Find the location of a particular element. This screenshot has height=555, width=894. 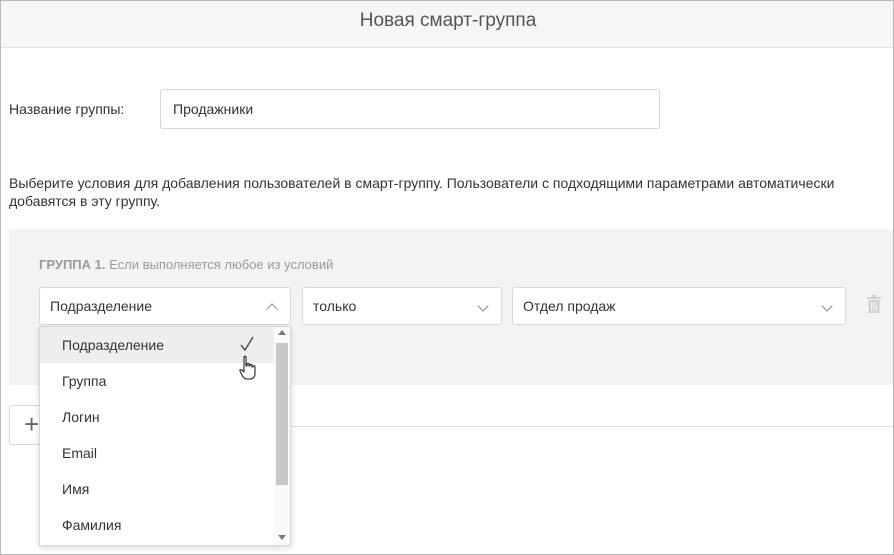

dropdown-item-label: Логин is located at coordinates (81, 417).